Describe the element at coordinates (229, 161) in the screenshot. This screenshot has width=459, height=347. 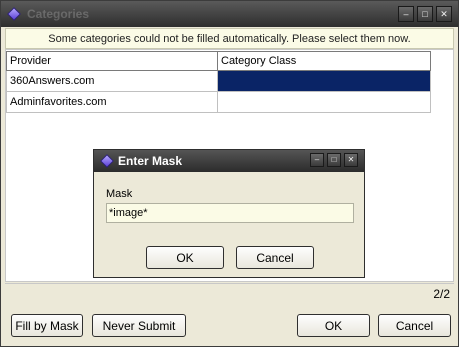
I see `dialog-titlebar: Enter Mask – □ ✕` at that location.